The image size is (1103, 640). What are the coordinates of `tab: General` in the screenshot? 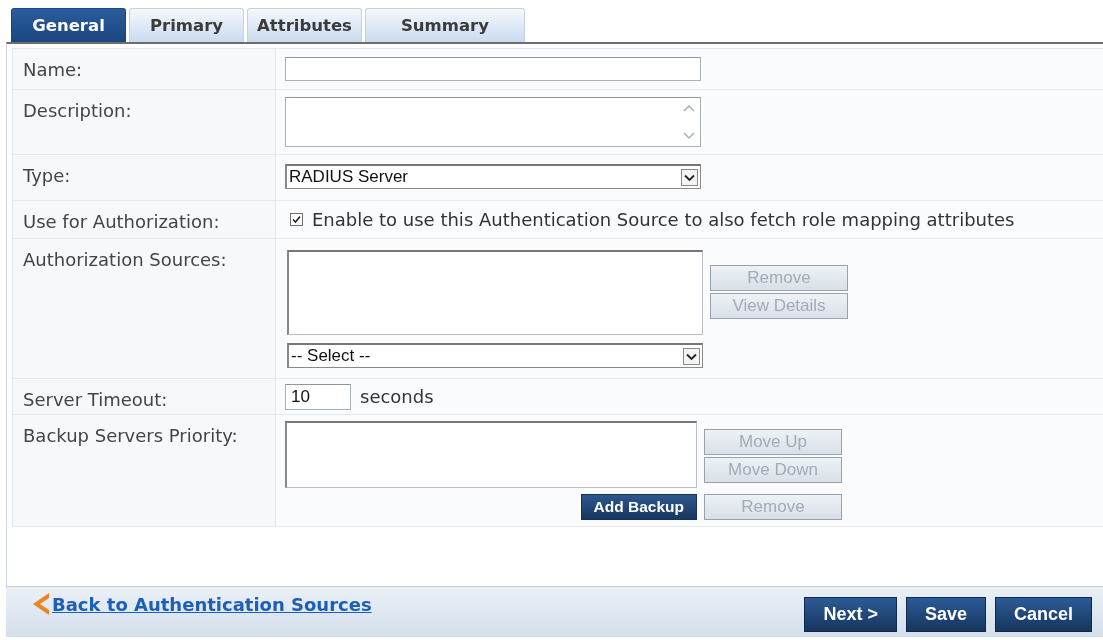 It's located at (68, 25).